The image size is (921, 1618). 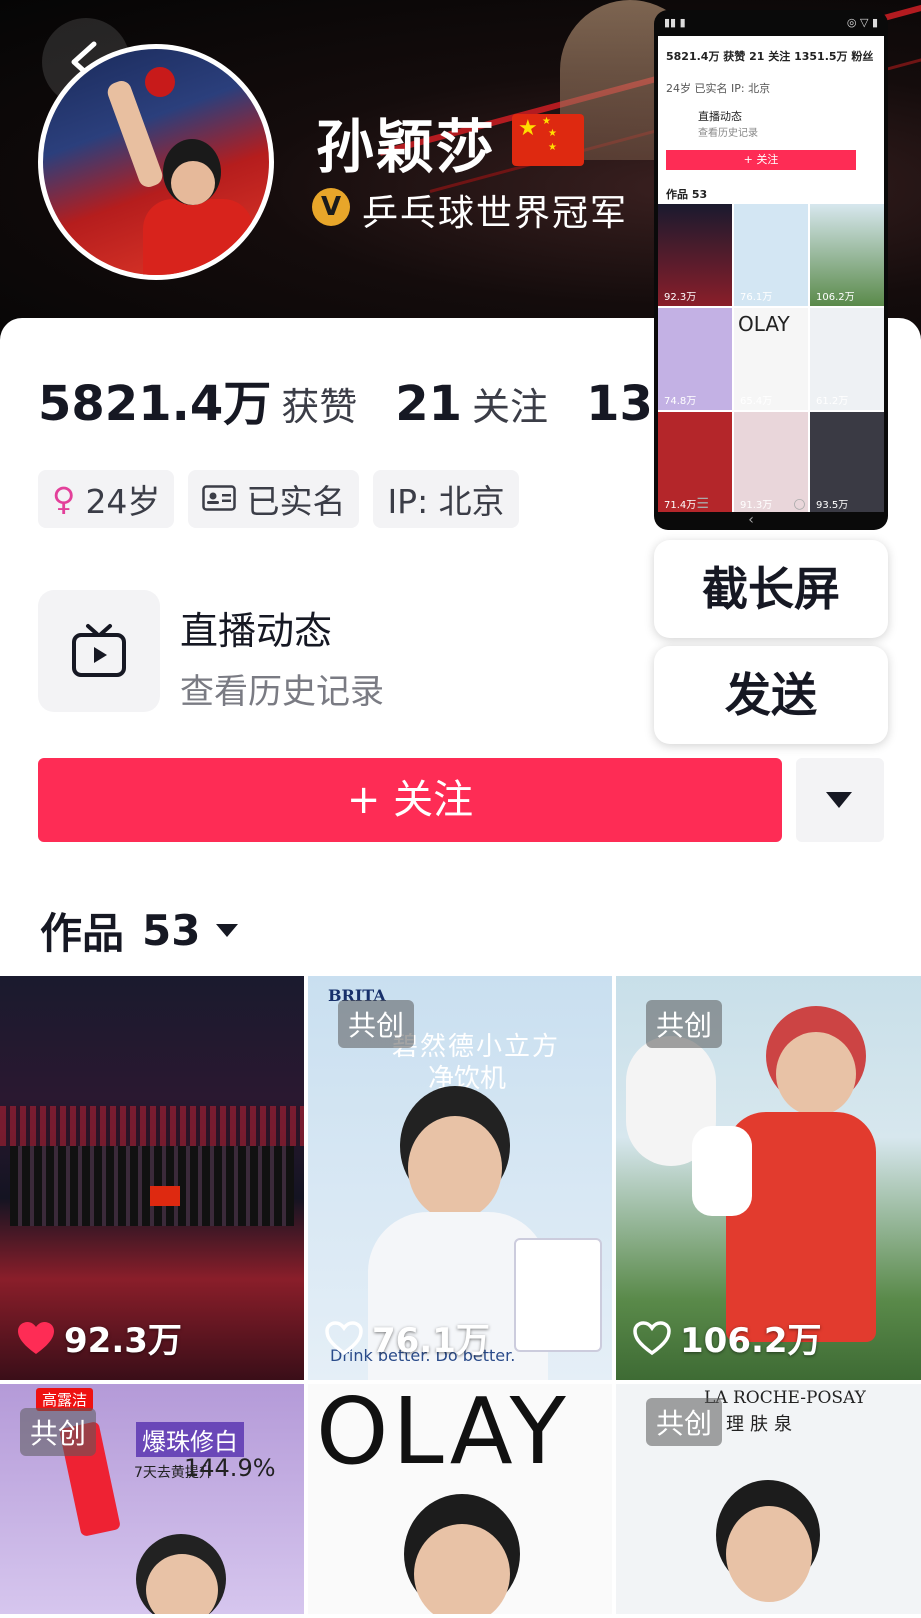 What do you see at coordinates (36, 1337) in the screenshot?
I see `heart-filled-icon` at bounding box center [36, 1337].